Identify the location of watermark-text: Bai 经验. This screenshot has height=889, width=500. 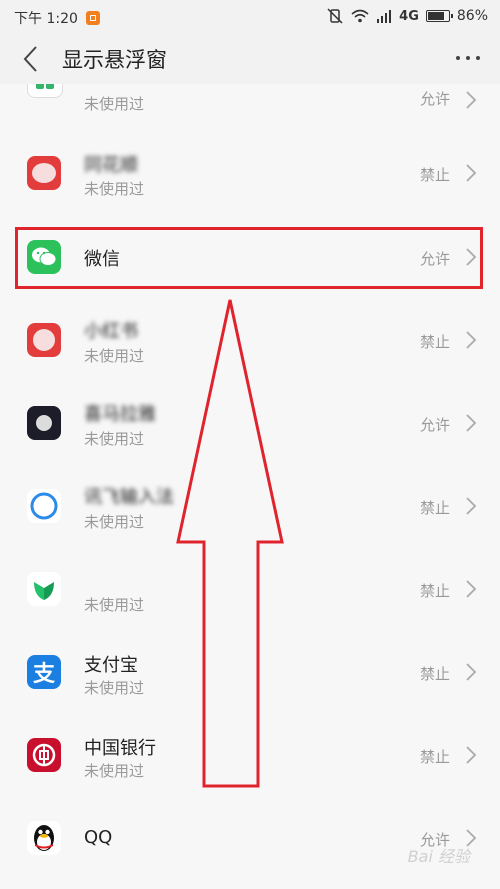
(438, 856).